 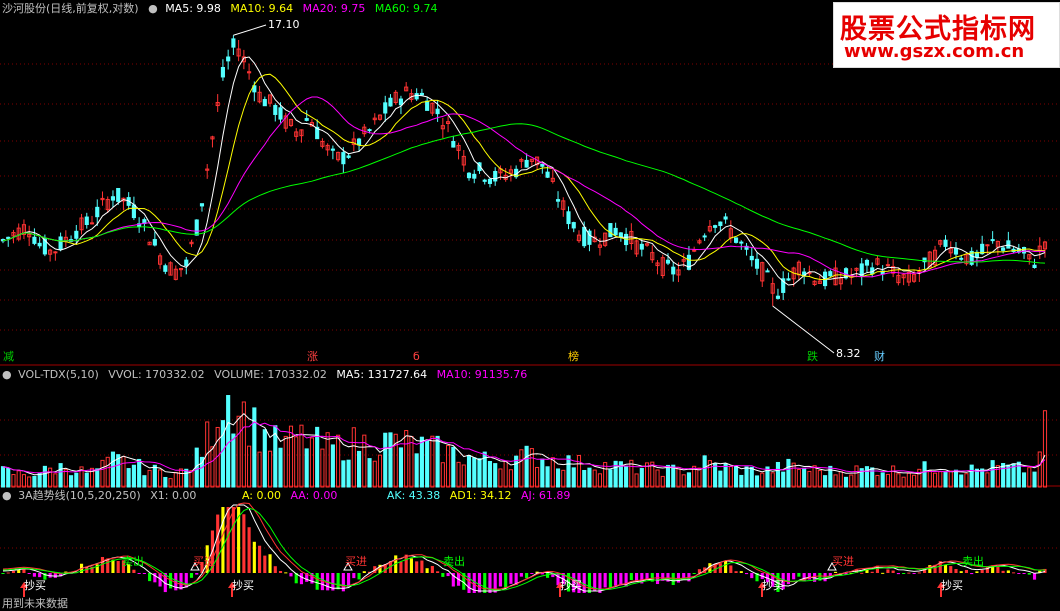 What do you see at coordinates (70, 8) in the screenshot?
I see `stock-title: 沙河股份(日线,前复权,对数)` at bounding box center [70, 8].